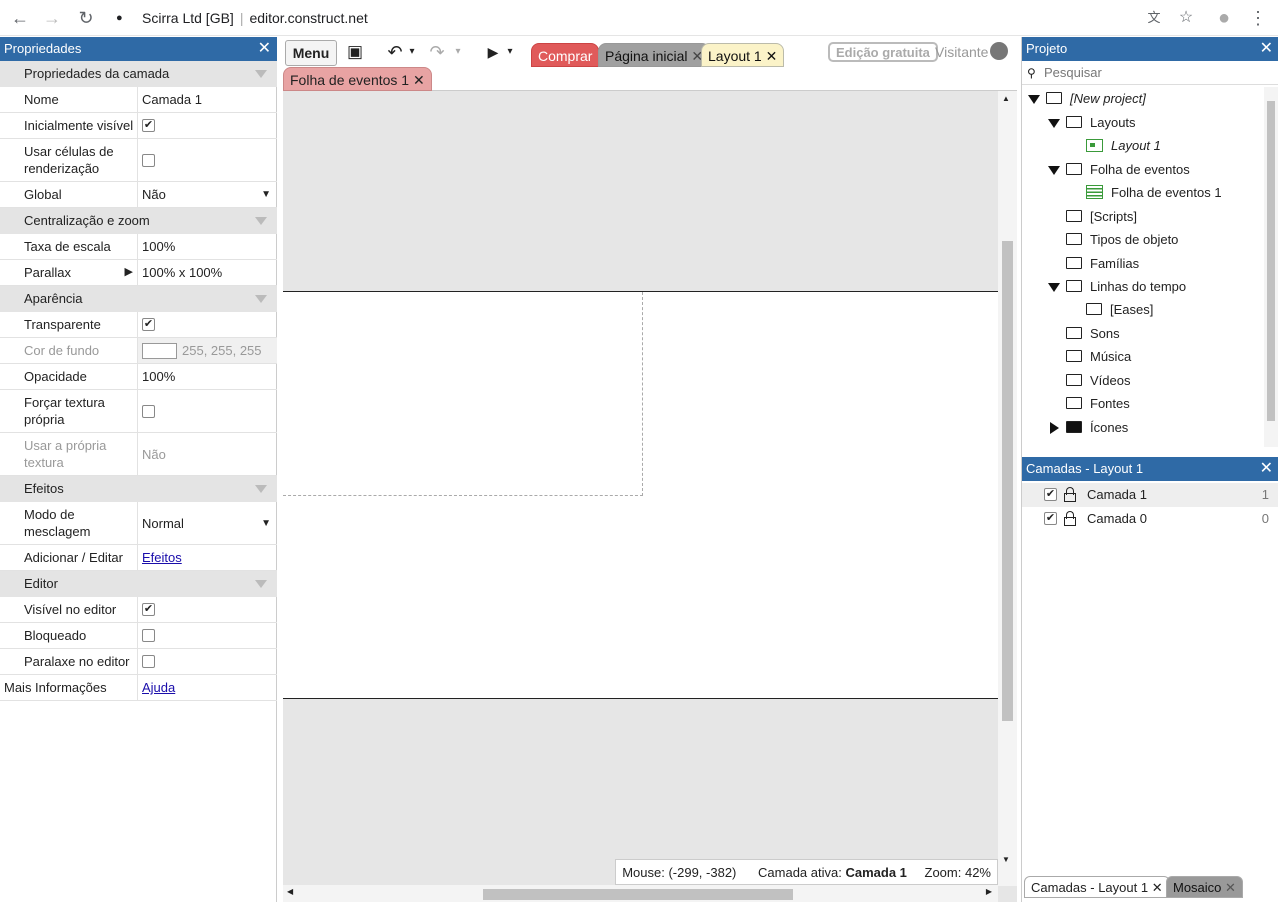  Describe the element at coordinates (138, 299) in the screenshot. I see `section-appearance: Aparência` at that location.